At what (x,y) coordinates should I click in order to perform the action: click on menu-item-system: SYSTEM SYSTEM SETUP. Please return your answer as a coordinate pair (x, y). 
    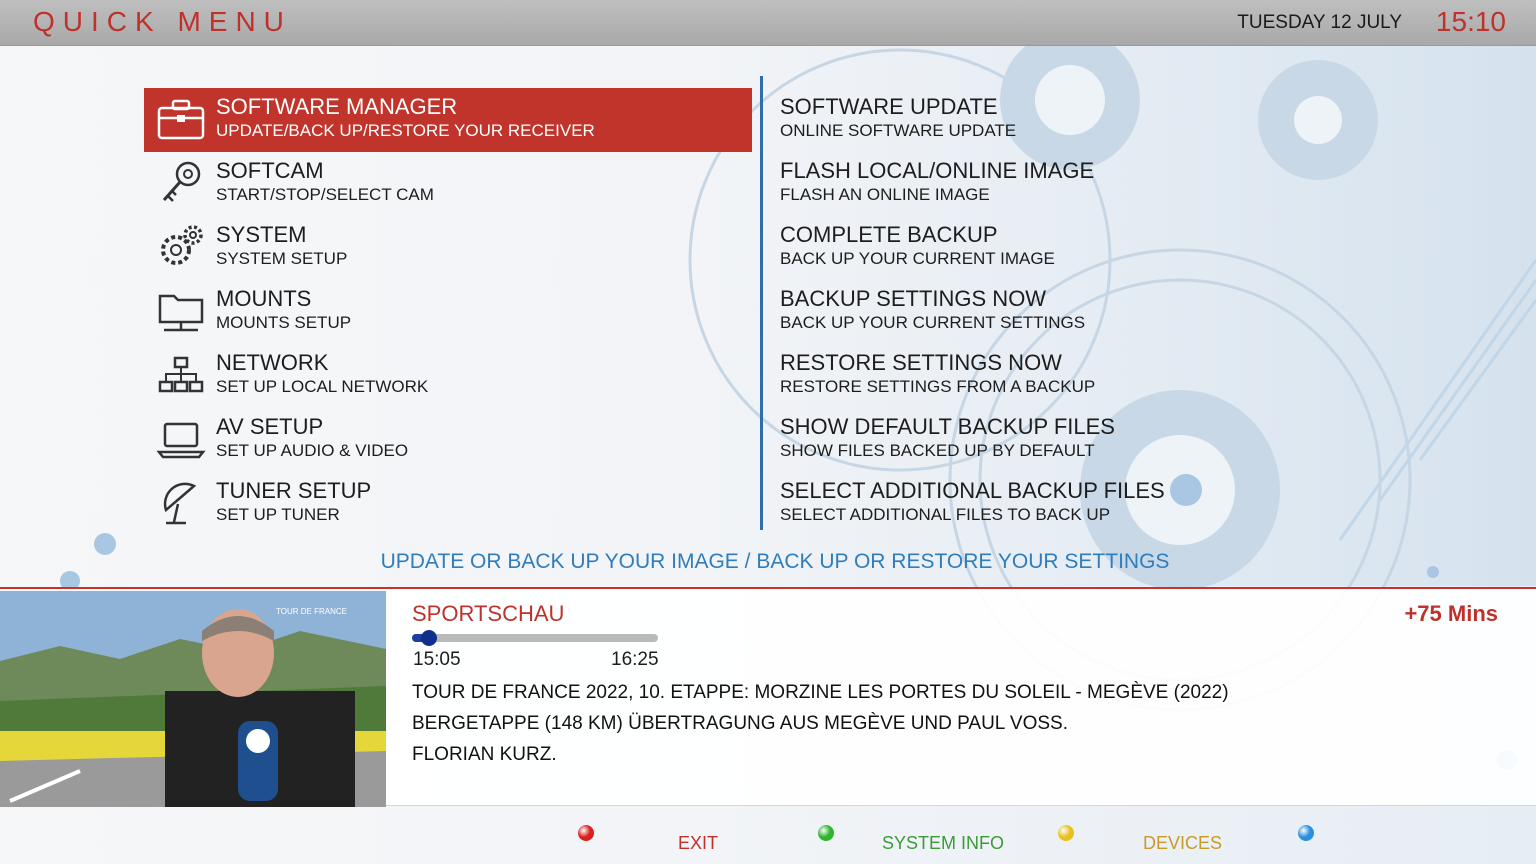
    Looking at the image, I should click on (448, 248).